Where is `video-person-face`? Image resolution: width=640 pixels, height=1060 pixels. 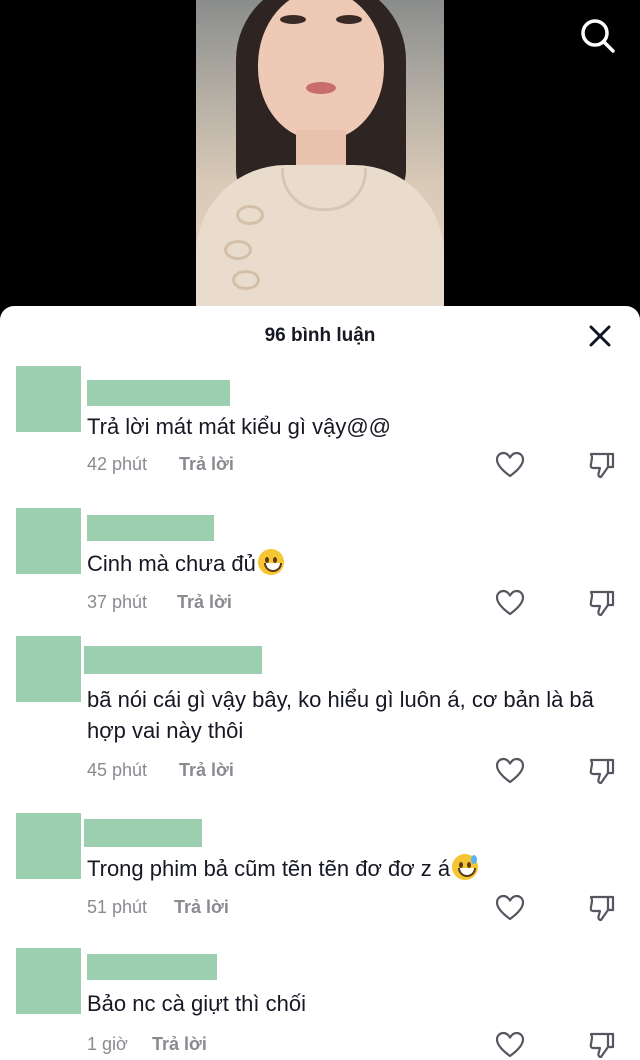
video-person-face is located at coordinates (321, 70).